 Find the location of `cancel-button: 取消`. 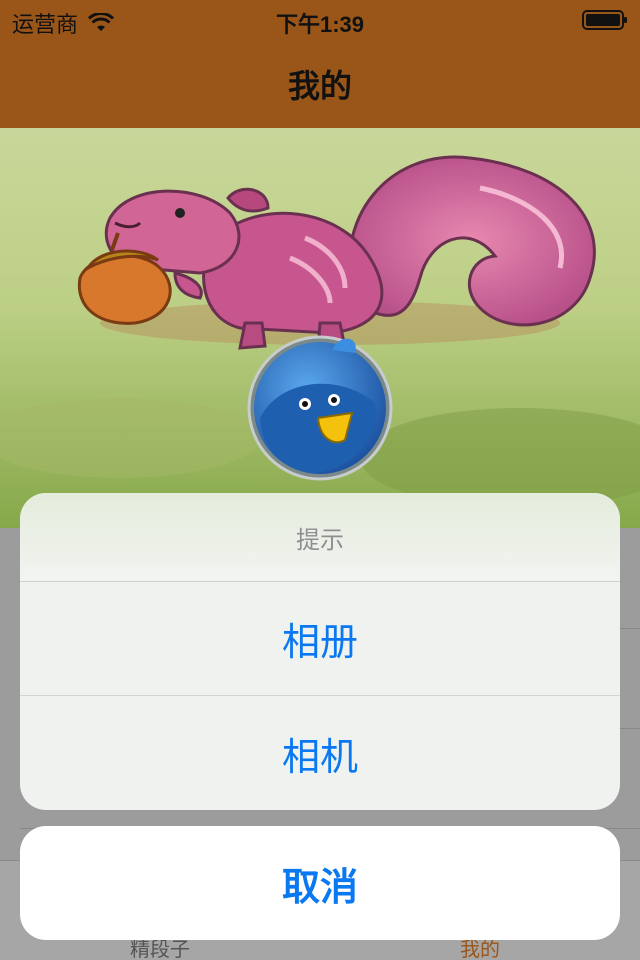

cancel-button: 取消 is located at coordinates (320, 883).